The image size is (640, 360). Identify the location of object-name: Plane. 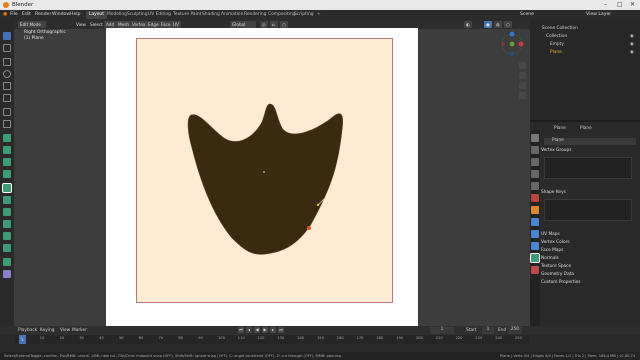
(560, 128).